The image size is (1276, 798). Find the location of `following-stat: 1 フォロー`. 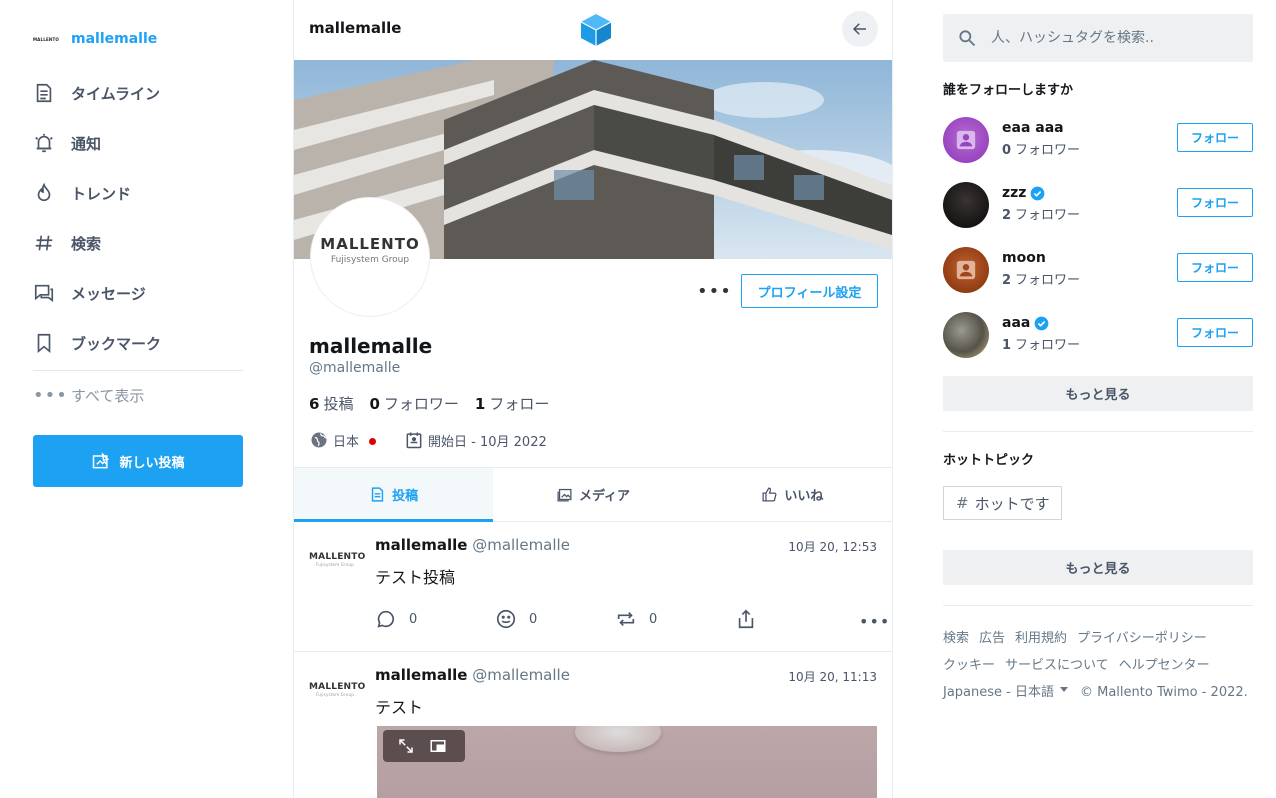

following-stat: 1 フォロー is located at coordinates (512, 403).